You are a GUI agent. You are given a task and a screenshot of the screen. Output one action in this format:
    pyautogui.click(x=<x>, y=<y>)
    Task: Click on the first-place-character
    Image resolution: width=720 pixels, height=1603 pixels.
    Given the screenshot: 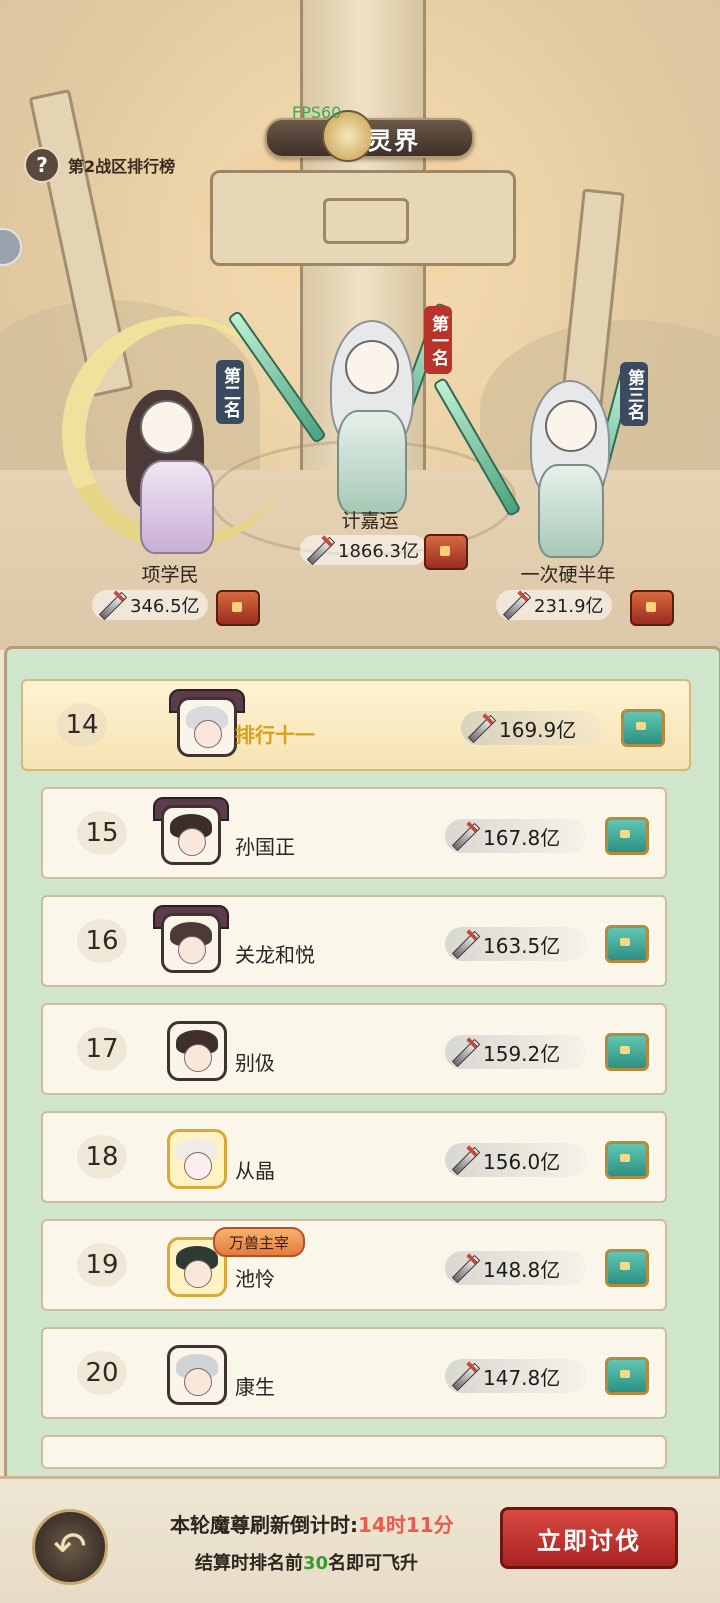 What is the action you would take?
    pyautogui.click(x=370, y=420)
    